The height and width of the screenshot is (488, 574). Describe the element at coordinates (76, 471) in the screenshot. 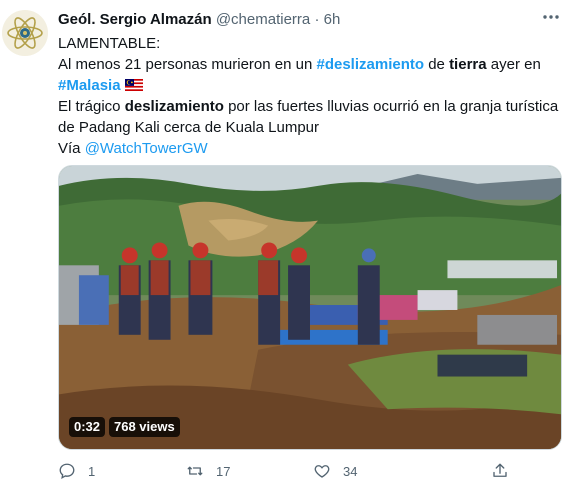

I see `reply-button: 1` at that location.